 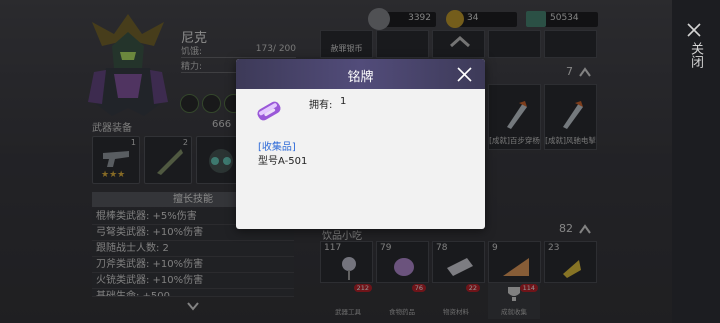 I want to click on dialog-title: 铭牌, so click(x=360, y=77).